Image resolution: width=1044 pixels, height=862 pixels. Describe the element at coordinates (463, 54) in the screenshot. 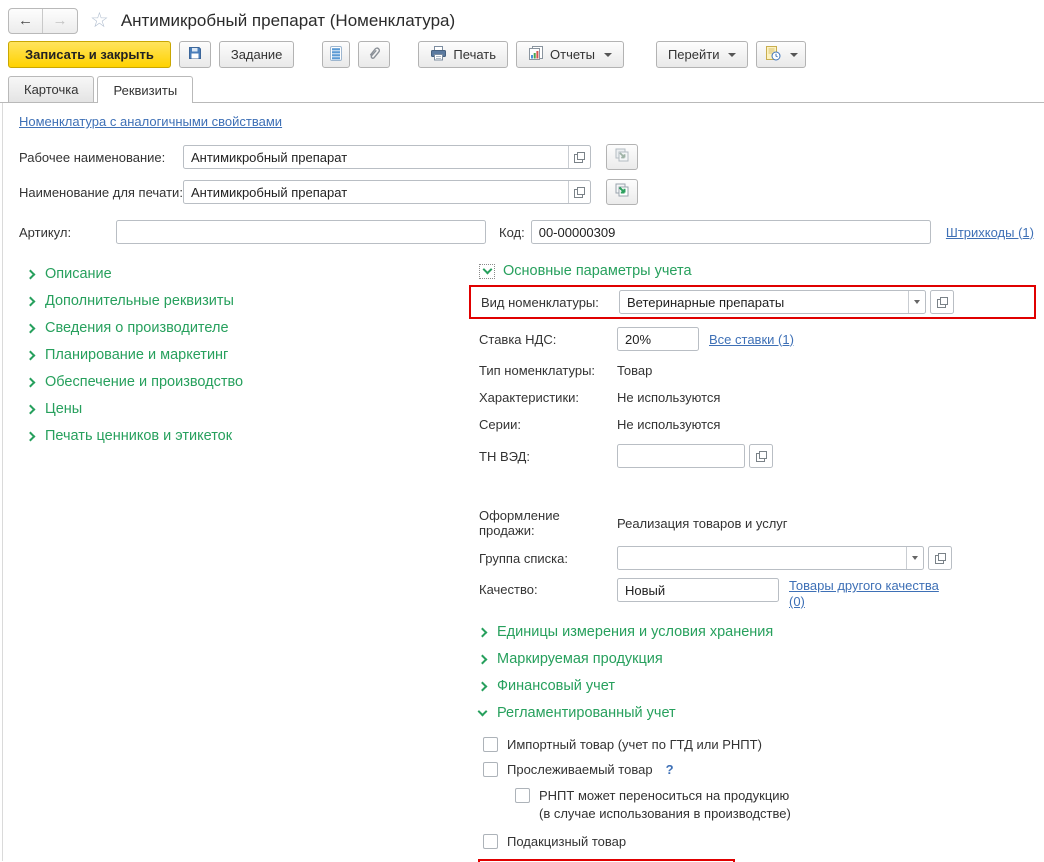

I see `print-button: Печать` at that location.